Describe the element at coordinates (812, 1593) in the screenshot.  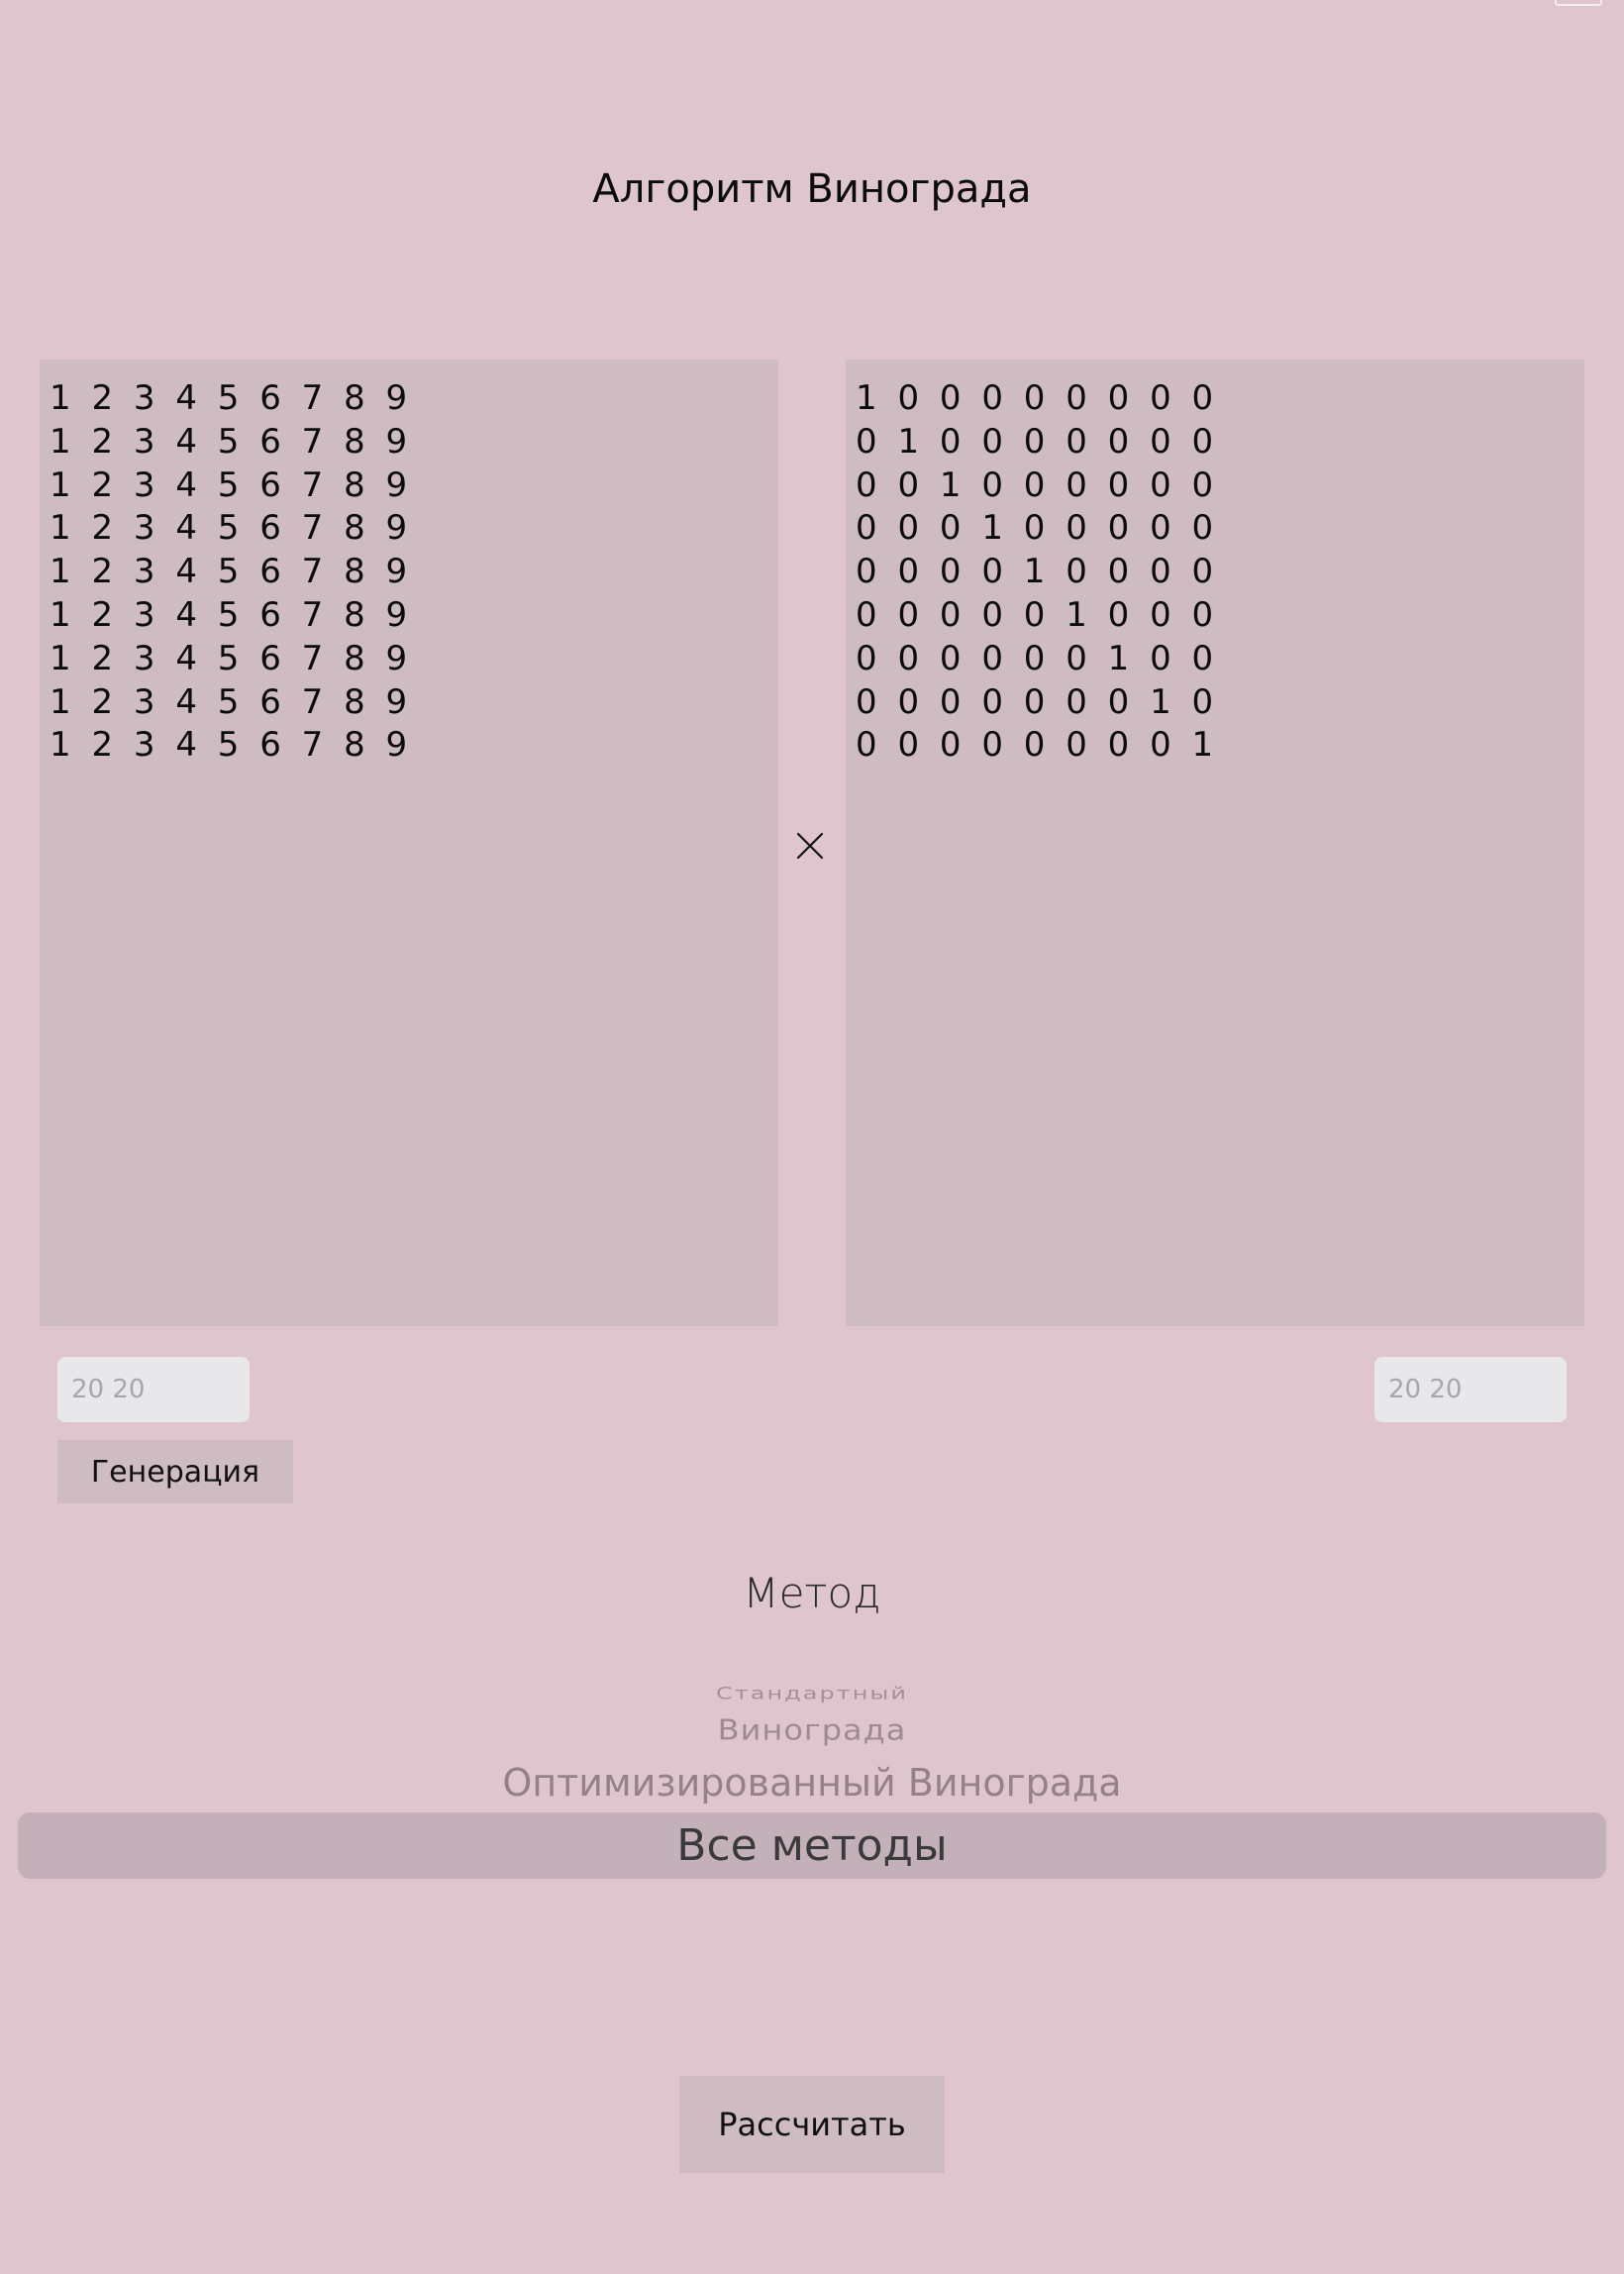
I see `method-label: Метод` at that location.